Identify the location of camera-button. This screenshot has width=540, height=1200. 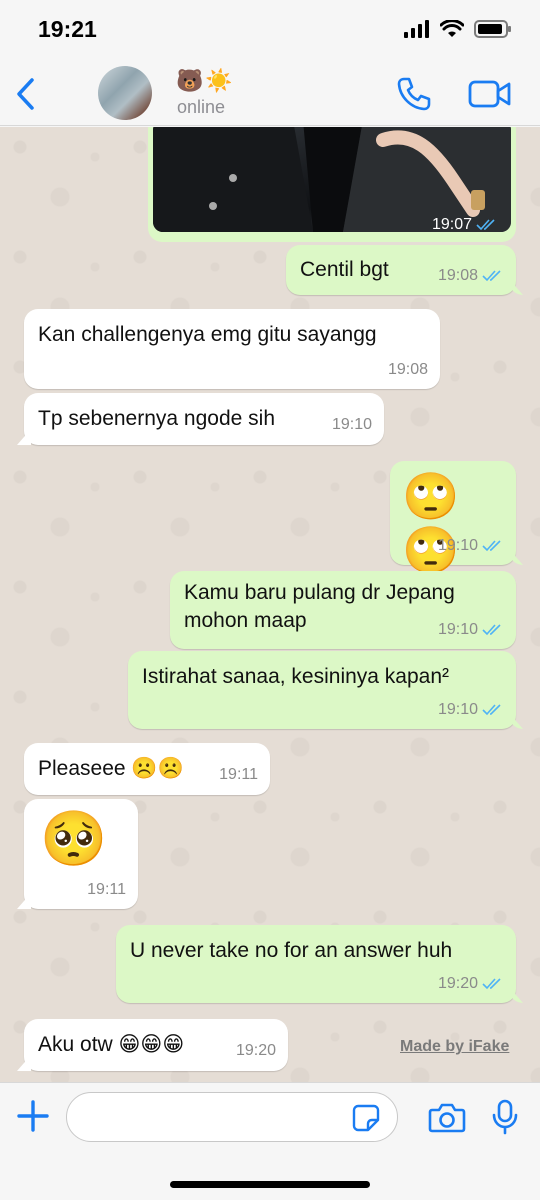
(447, 1118).